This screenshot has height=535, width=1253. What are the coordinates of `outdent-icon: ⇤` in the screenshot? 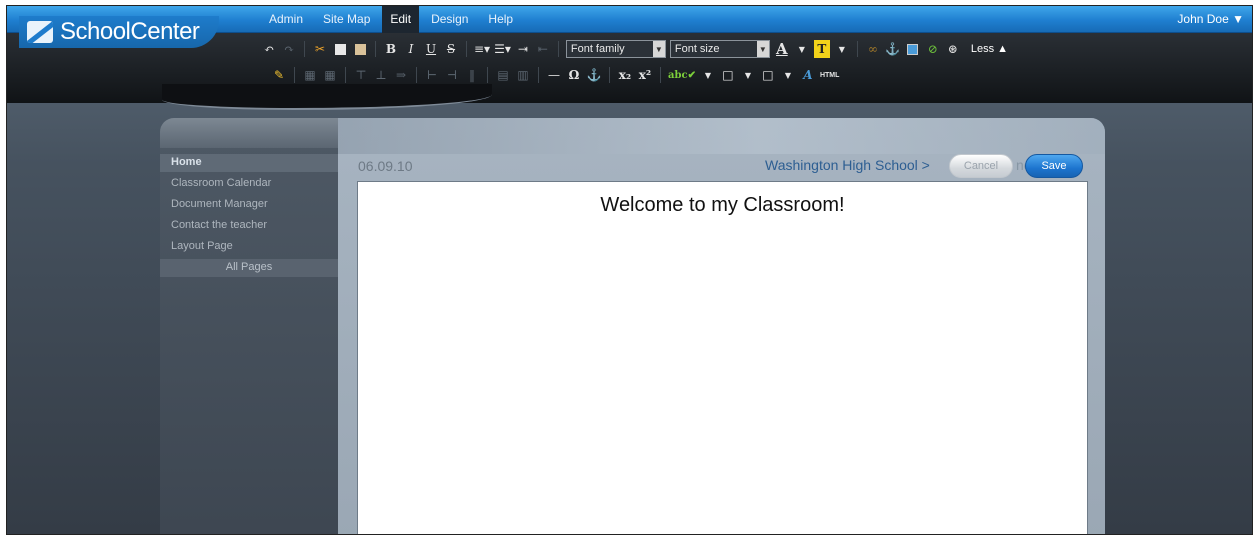 It's located at (543, 49).